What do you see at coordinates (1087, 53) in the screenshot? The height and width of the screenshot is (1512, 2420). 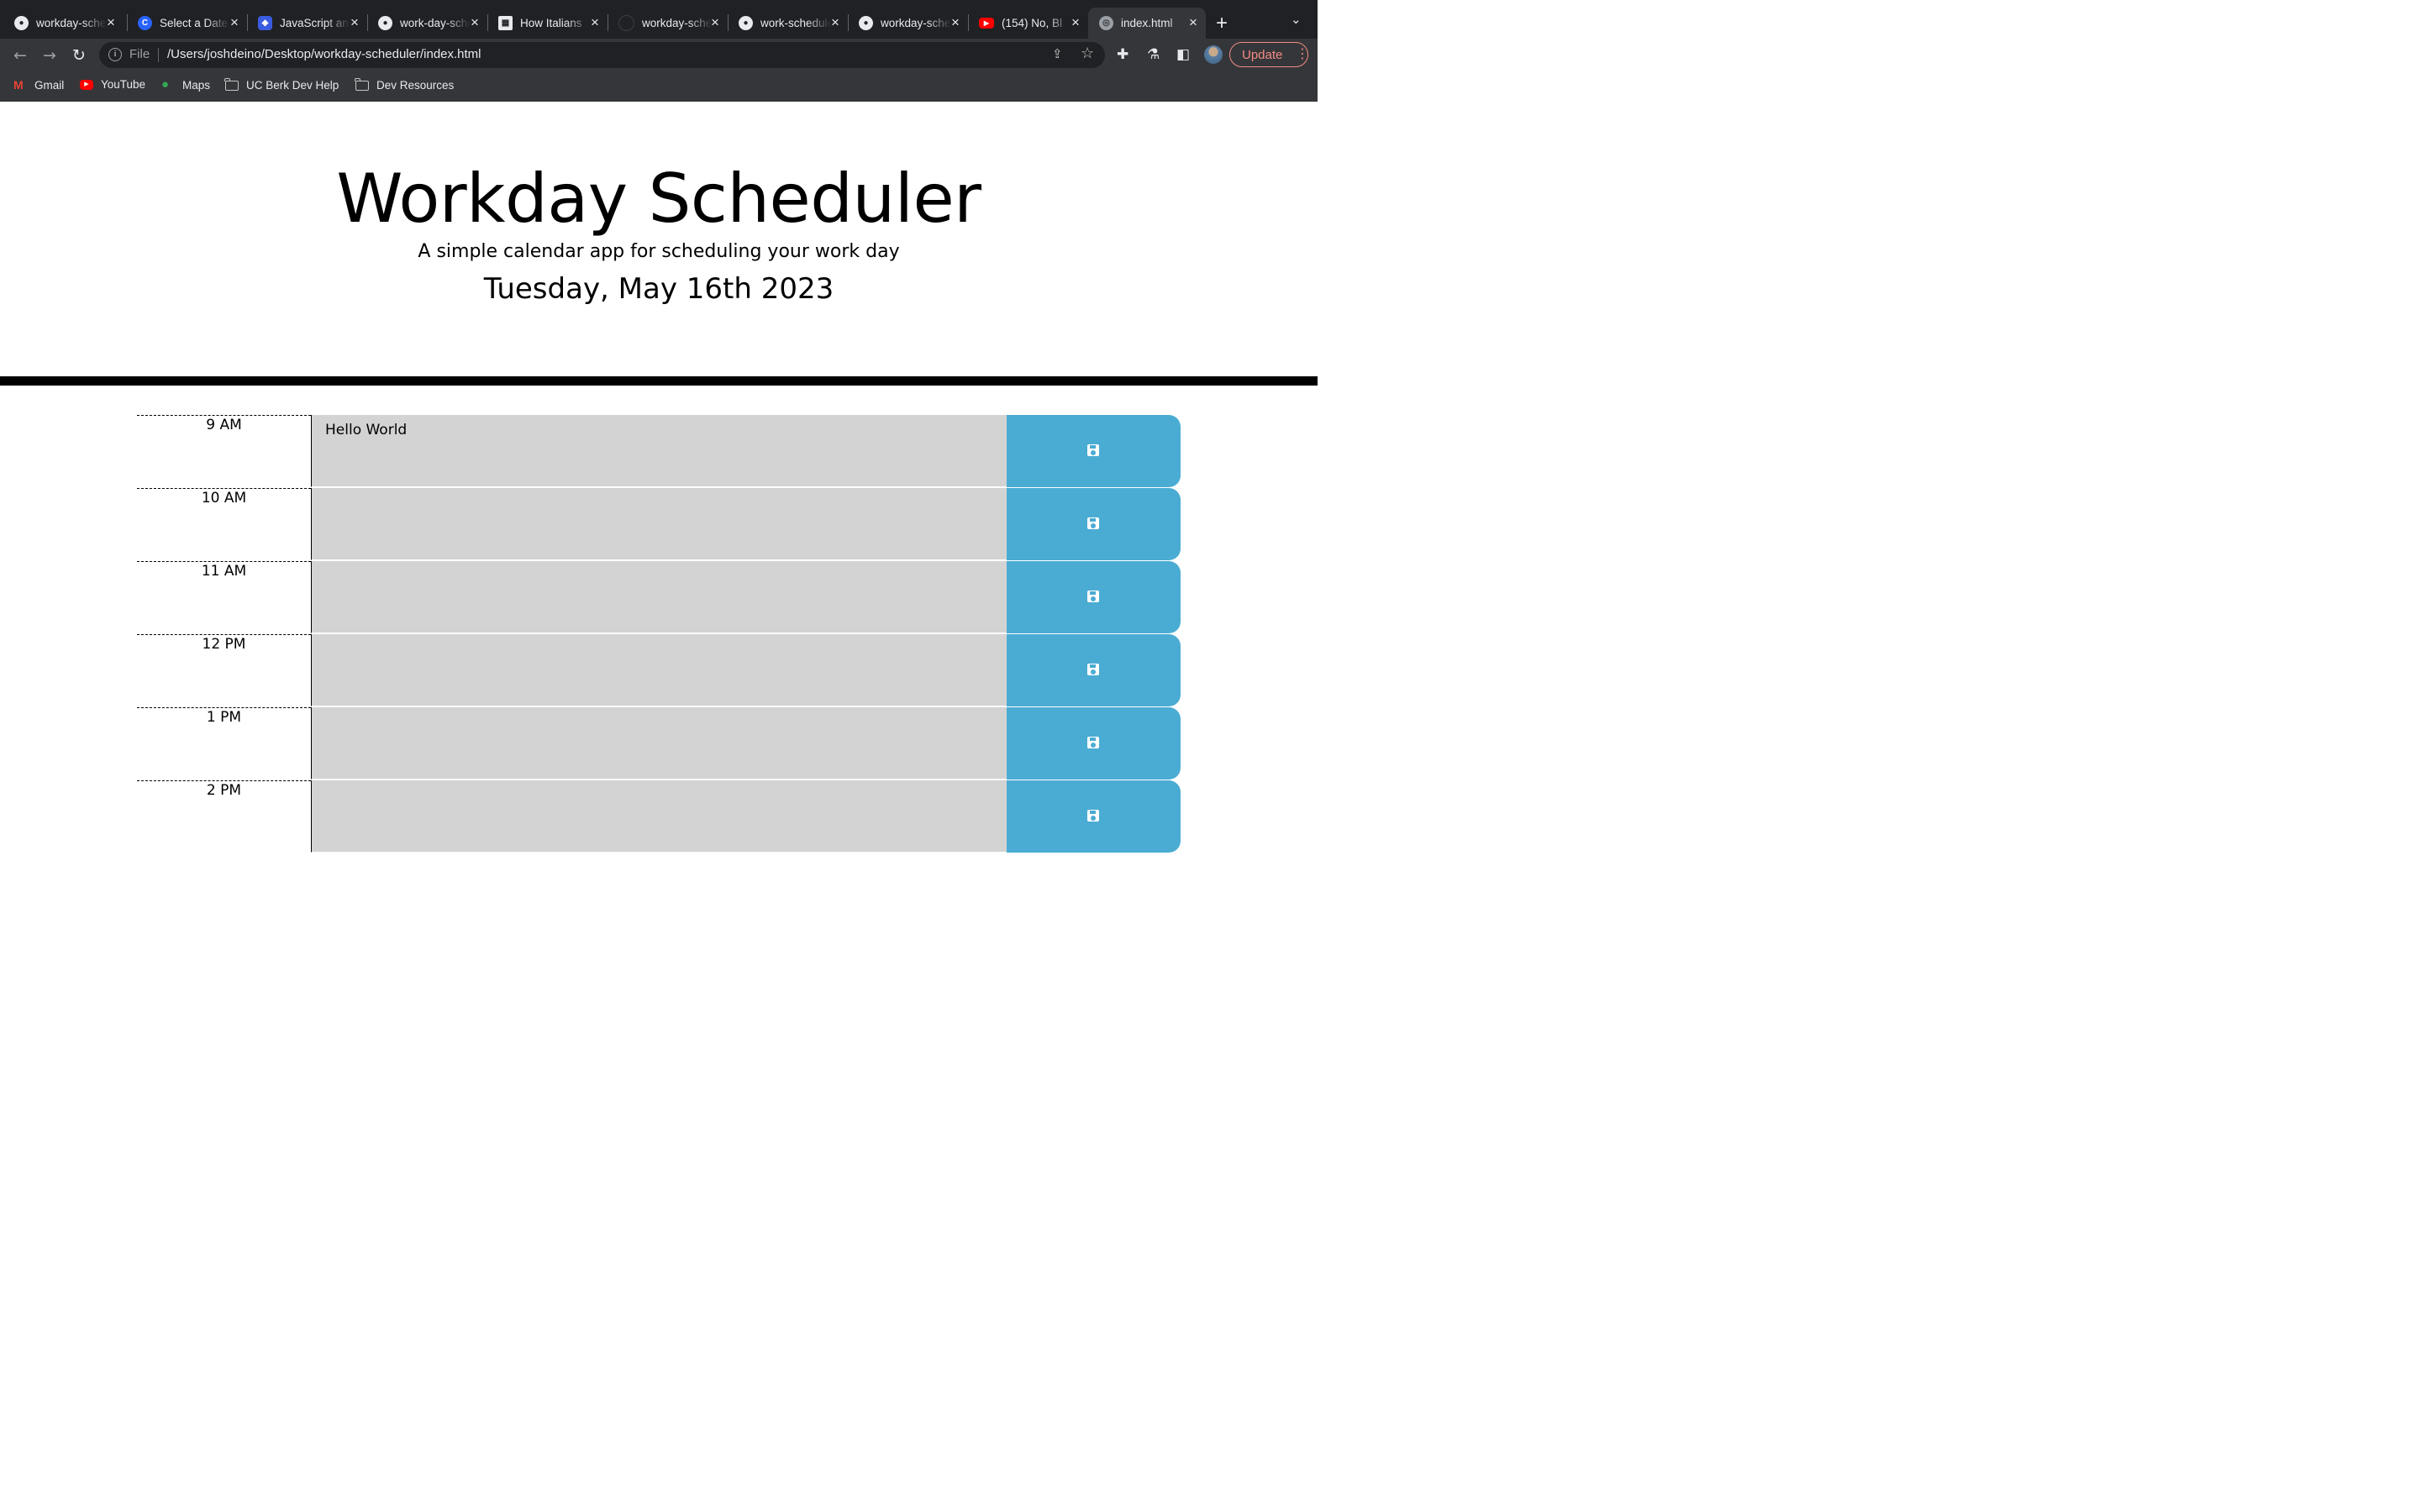 I see `bookmark-star-icon: ☆` at bounding box center [1087, 53].